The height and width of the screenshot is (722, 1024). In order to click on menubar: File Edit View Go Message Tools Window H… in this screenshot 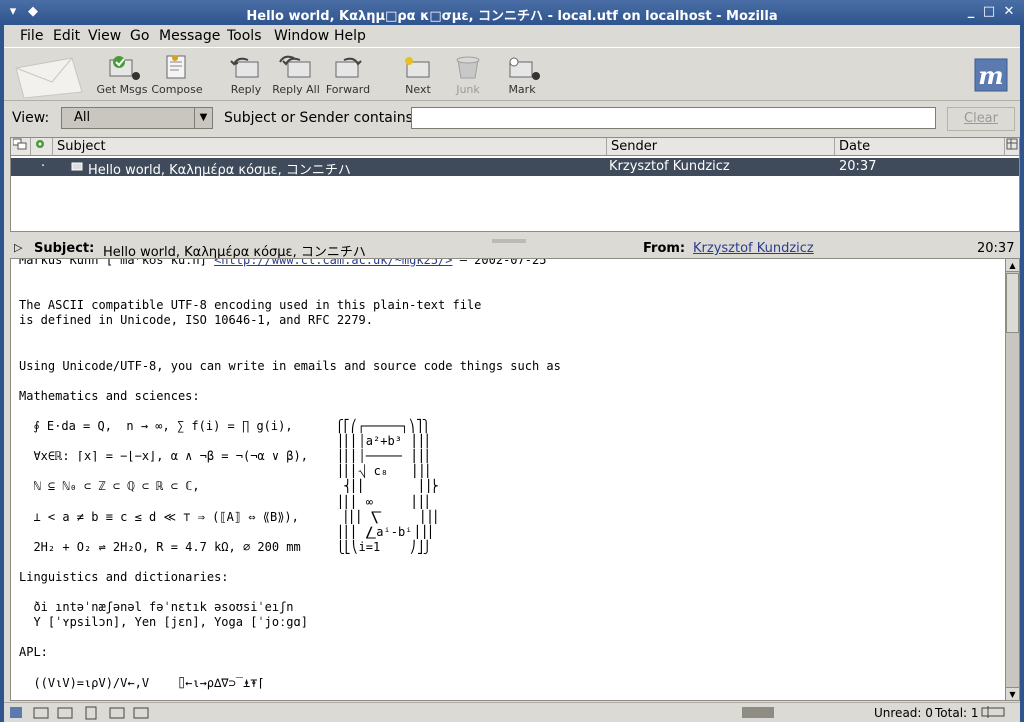, I will do `click(512, 36)`.